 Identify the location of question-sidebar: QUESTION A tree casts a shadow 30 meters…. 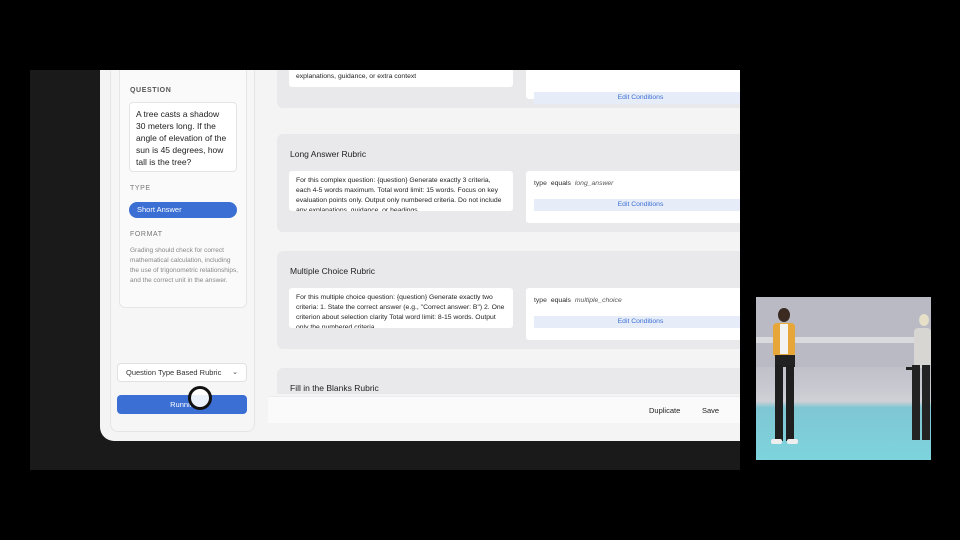
(182, 251).